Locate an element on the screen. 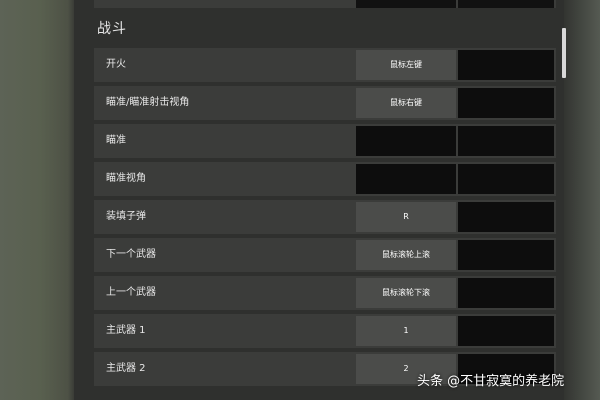 The width and height of the screenshot is (600, 400). primary-key-slot: 鼠标滚轮上滚 is located at coordinates (406, 255).